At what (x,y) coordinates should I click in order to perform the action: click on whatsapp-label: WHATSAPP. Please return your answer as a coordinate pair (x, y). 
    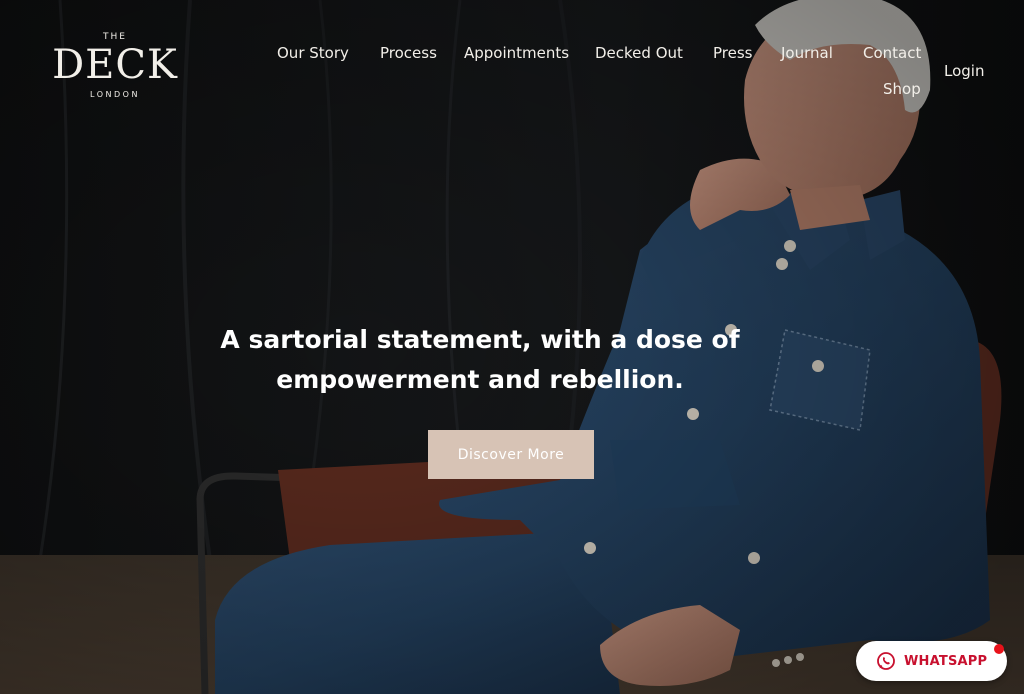
    Looking at the image, I should click on (946, 661).